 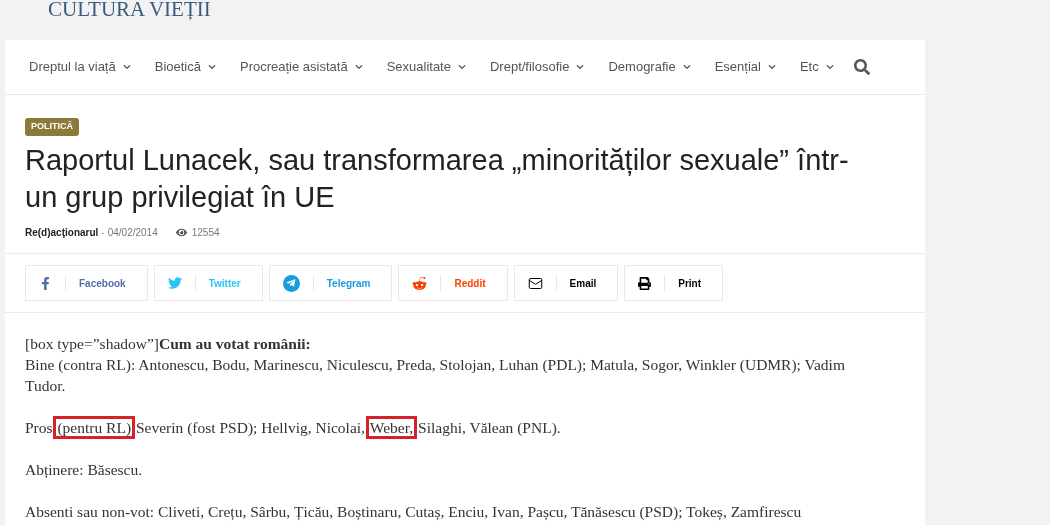 I want to click on eye-icon, so click(x=181, y=232).